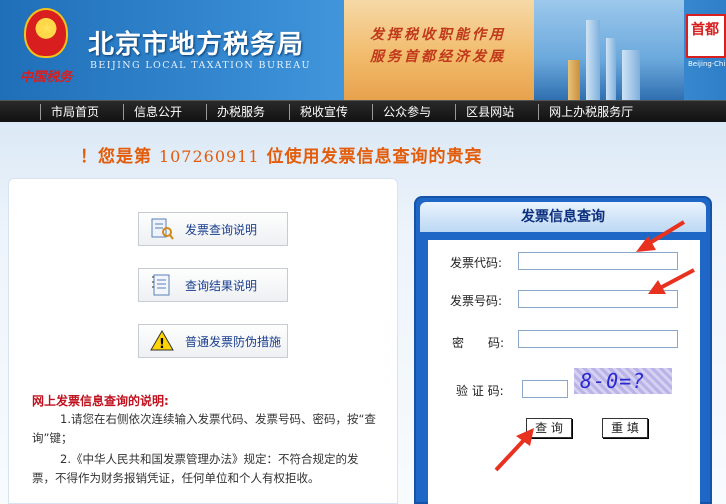  Describe the element at coordinates (480, 391) in the screenshot. I see `captcha-label: 验 证 码:` at that location.